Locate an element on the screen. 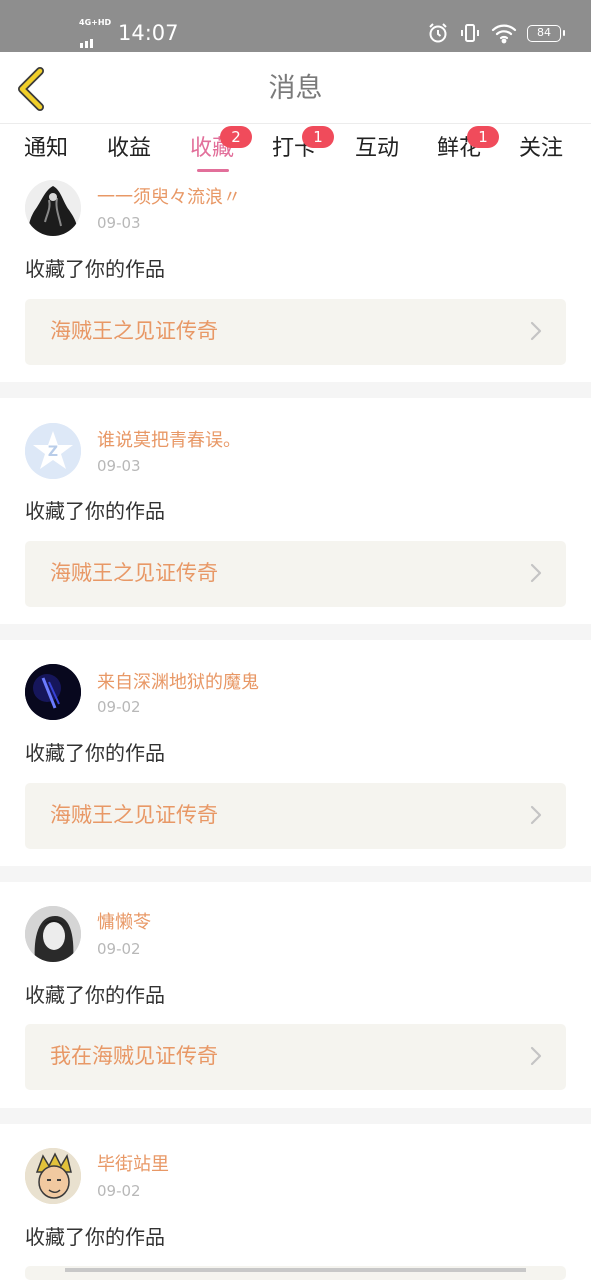  active-tab-indicator is located at coordinates (213, 170).